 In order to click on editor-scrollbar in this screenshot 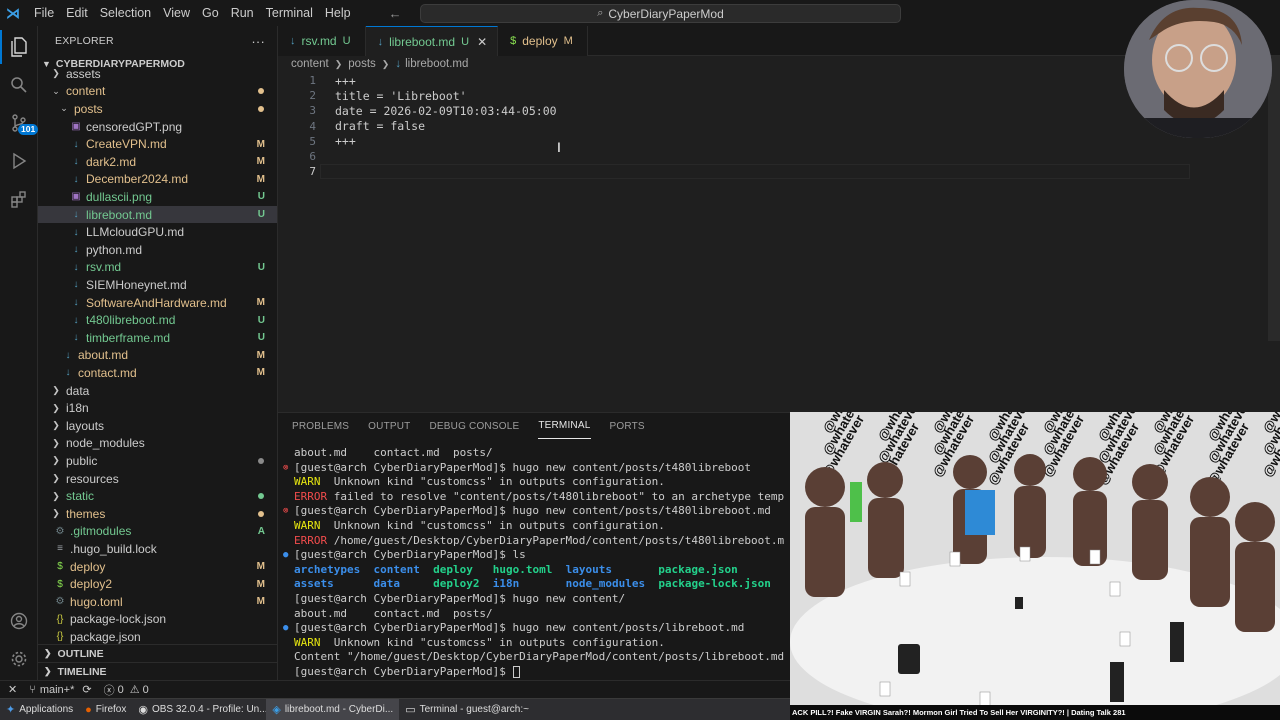, I will do `click(1274, 198)`.